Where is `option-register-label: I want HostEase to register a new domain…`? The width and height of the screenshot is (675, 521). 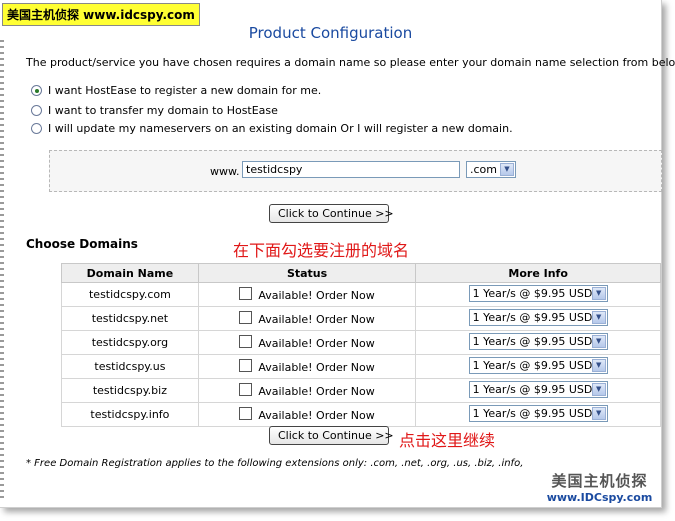
option-register-label: I want HostEase to register a new domain… is located at coordinates (185, 90).